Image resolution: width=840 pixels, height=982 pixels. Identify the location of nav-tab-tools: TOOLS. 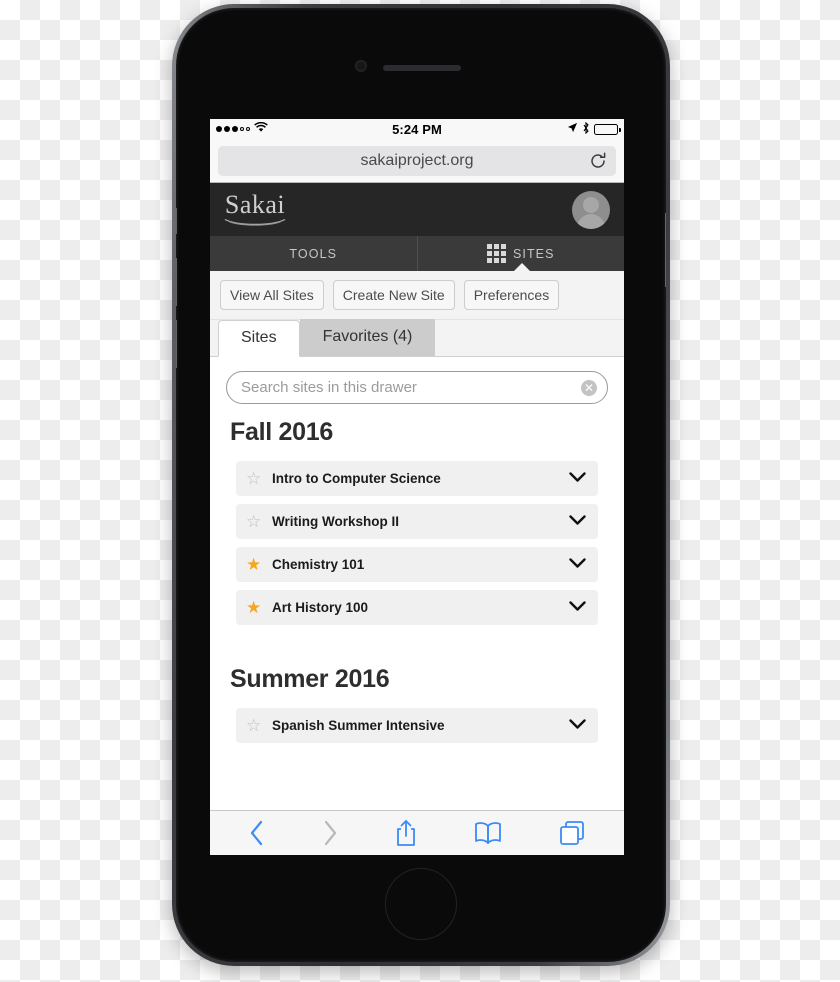
(313, 253).